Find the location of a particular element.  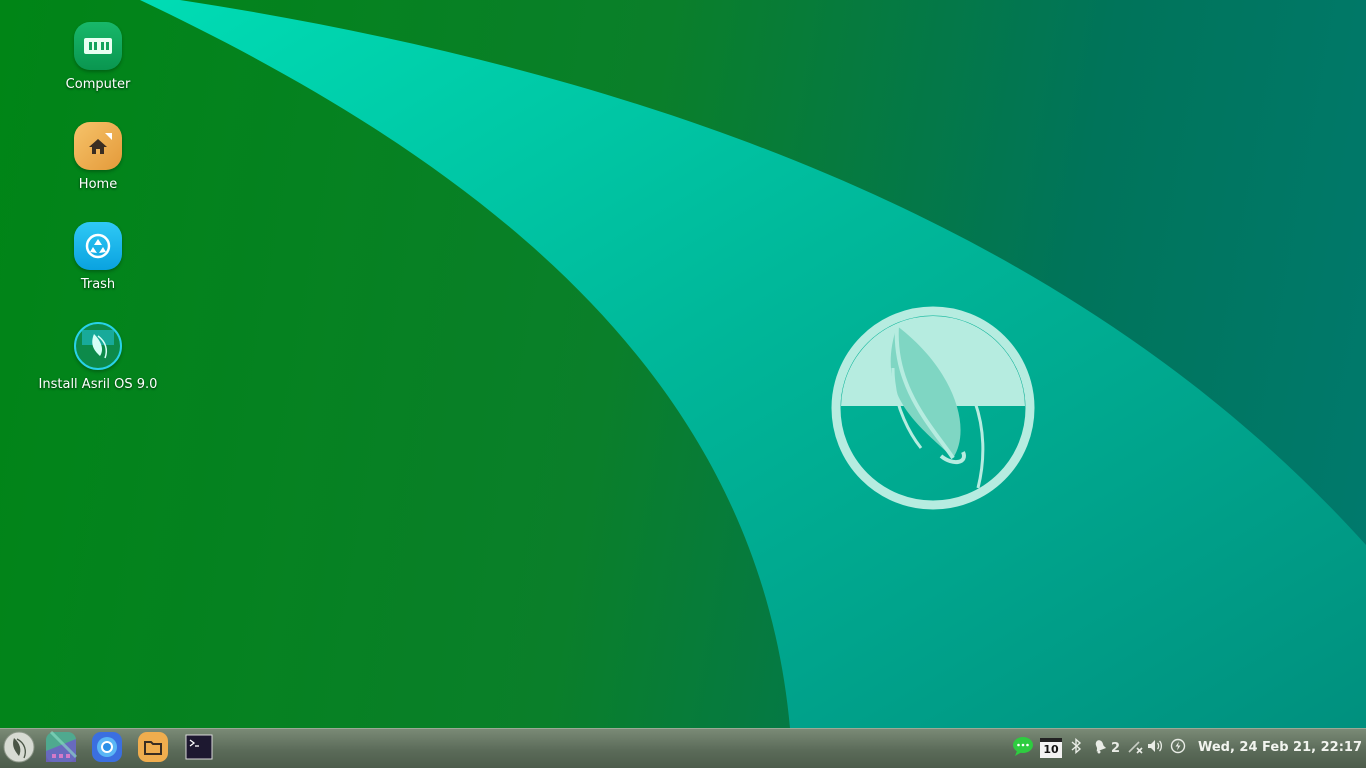

bottom-panel: 10 2 Wed, 24 Feb 21, 22:17 is located at coordinates (683, 748).